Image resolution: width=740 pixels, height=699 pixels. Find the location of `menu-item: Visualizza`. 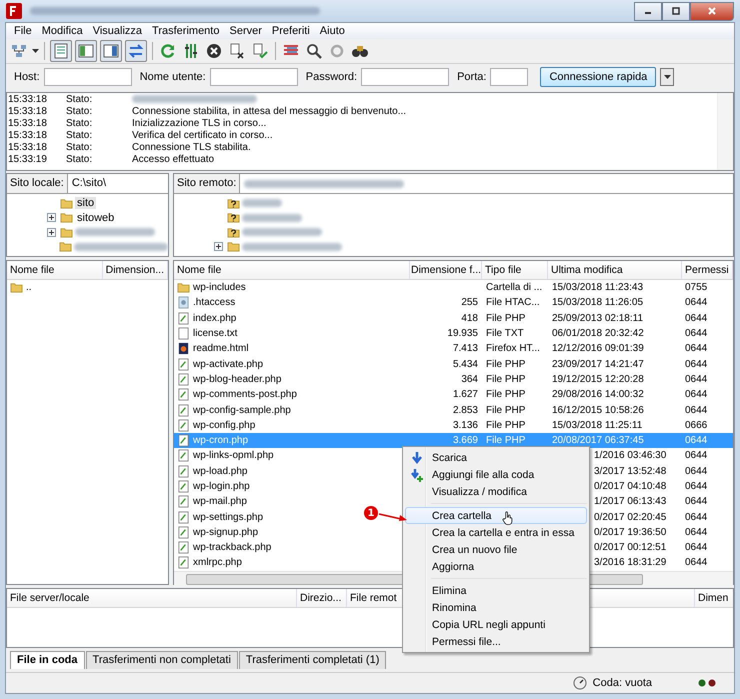

menu-item: Visualizza is located at coordinates (118, 31).